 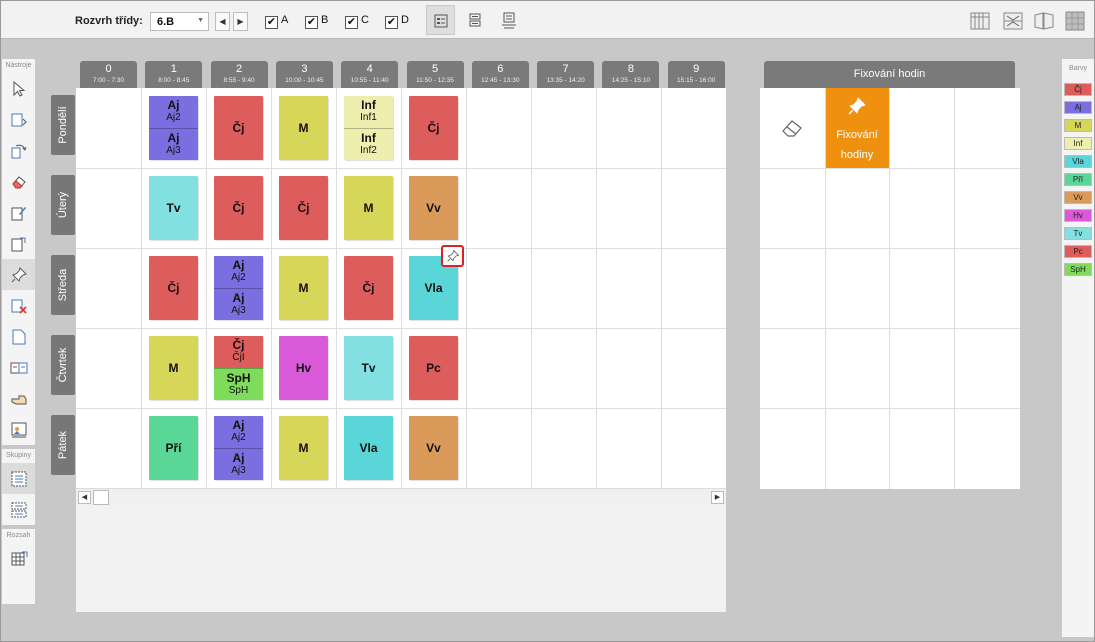 I want to click on lesson-subject: Tv, so click(x=368, y=368).